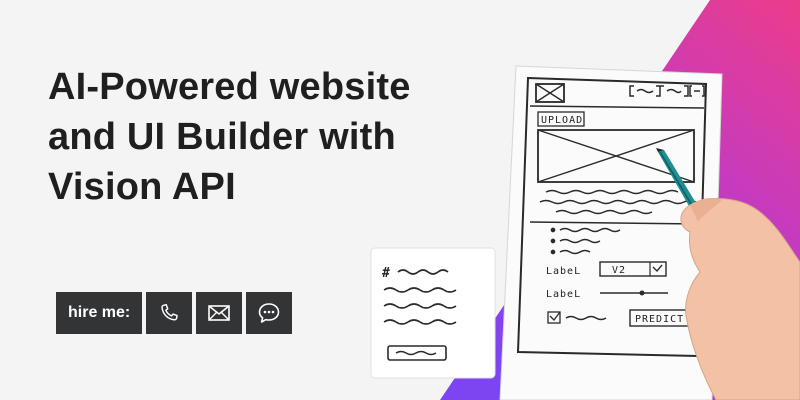  Describe the element at coordinates (563, 271) in the screenshot. I see `label-sketch-1: LabeL` at that location.